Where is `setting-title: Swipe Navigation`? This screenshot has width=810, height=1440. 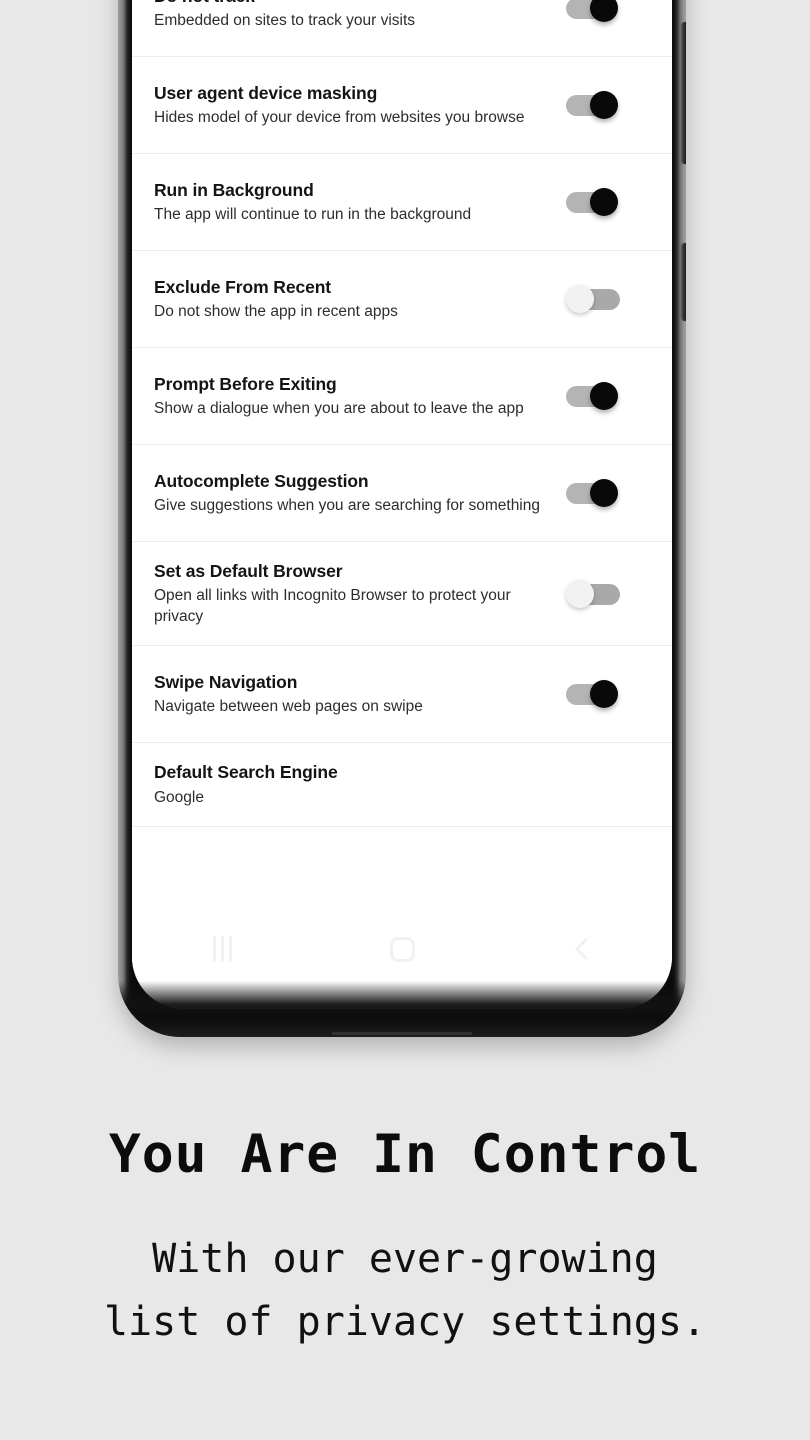
setting-title: Swipe Navigation is located at coordinates (226, 681).